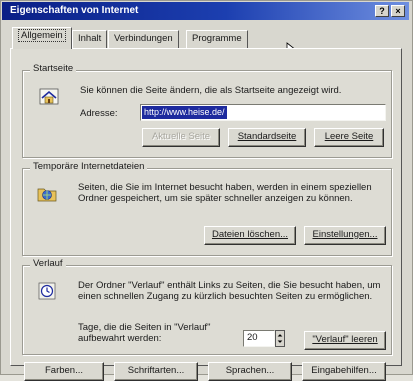 The height and width of the screenshot is (381, 413). I want to click on history-label: Verlauf, so click(48, 263).